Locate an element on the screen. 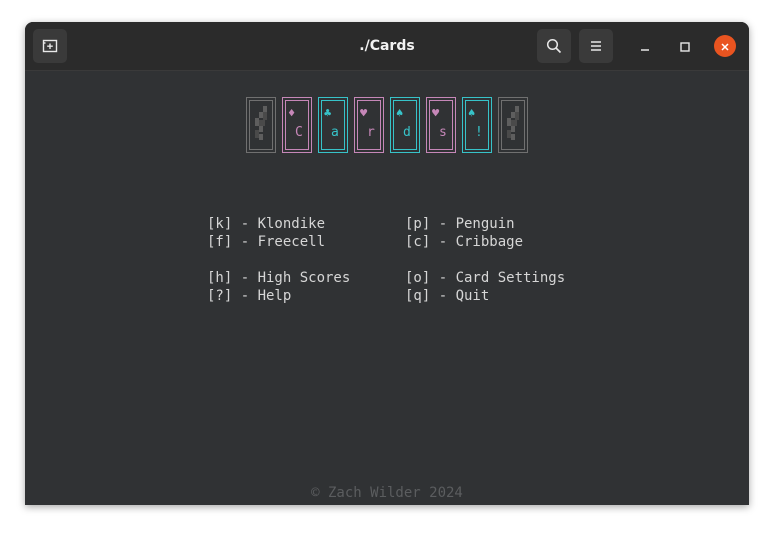 The image size is (774, 533). logo-card-a: ♣ a is located at coordinates (333, 125).